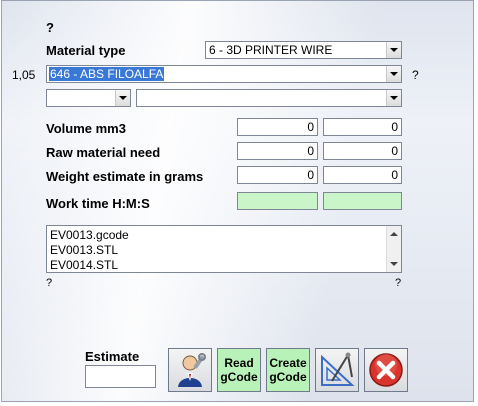  I want to click on bottom-help-left: ?, so click(49, 283).